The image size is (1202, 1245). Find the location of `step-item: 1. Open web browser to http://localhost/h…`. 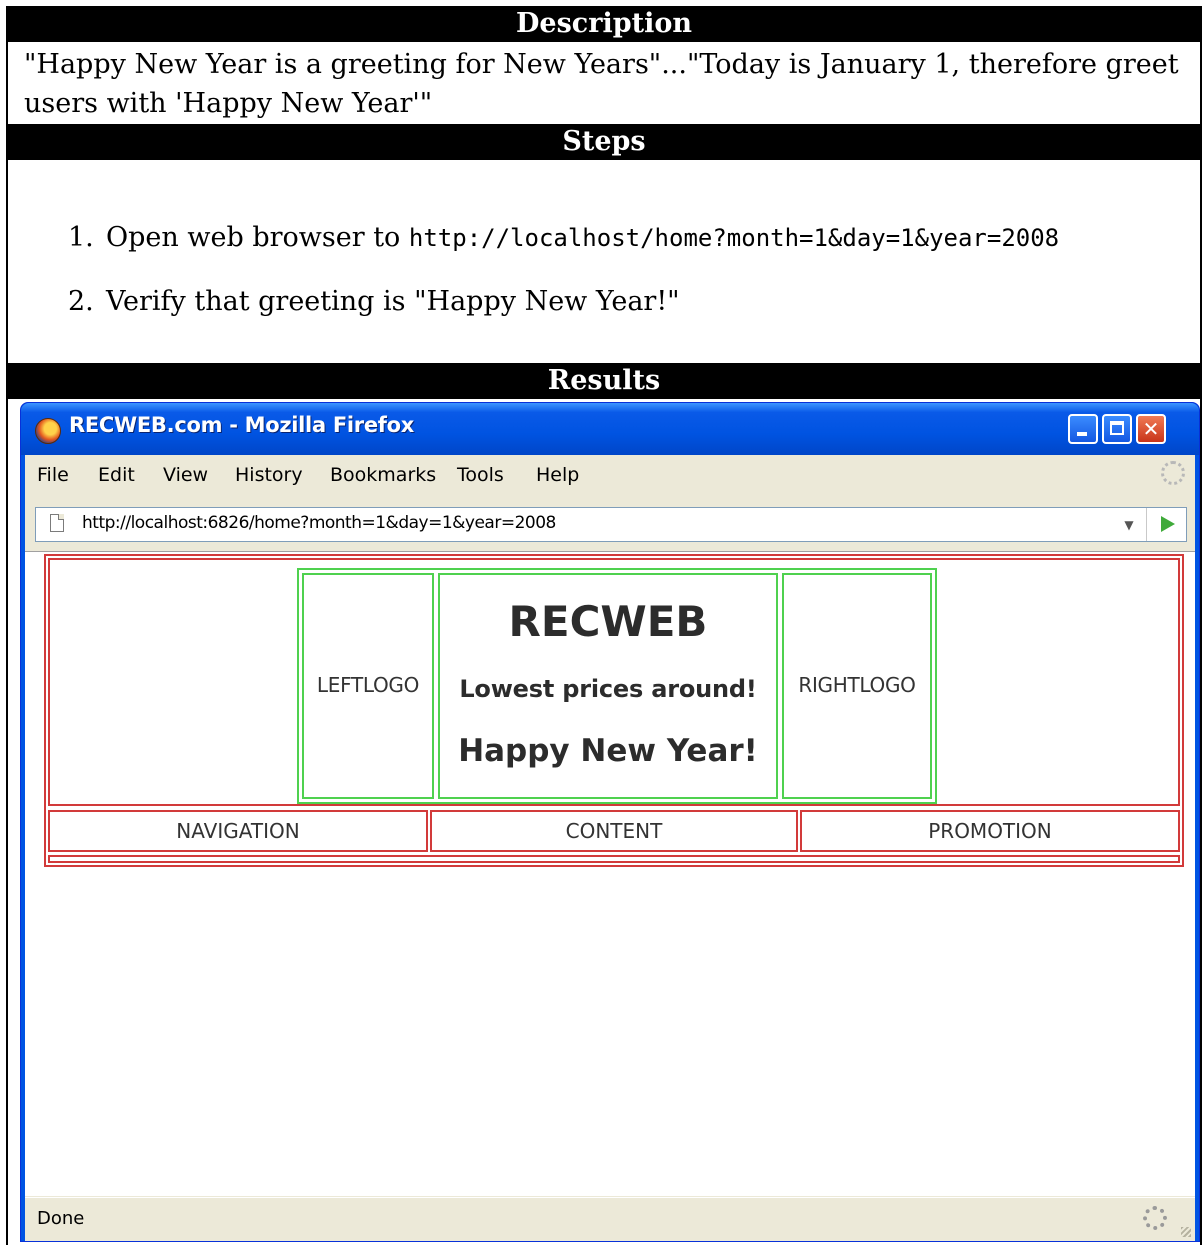

step-item: 1. Open web browser to http://localhost/h… is located at coordinates (563, 250).